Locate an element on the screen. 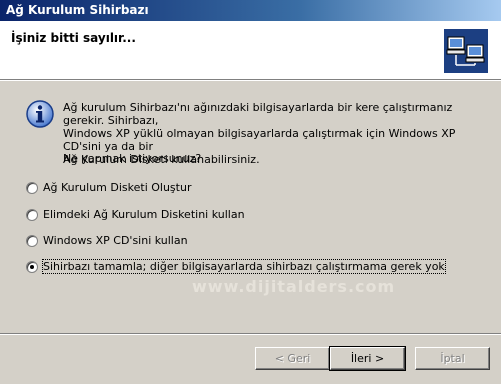  back-button: < Geri is located at coordinates (292, 358).